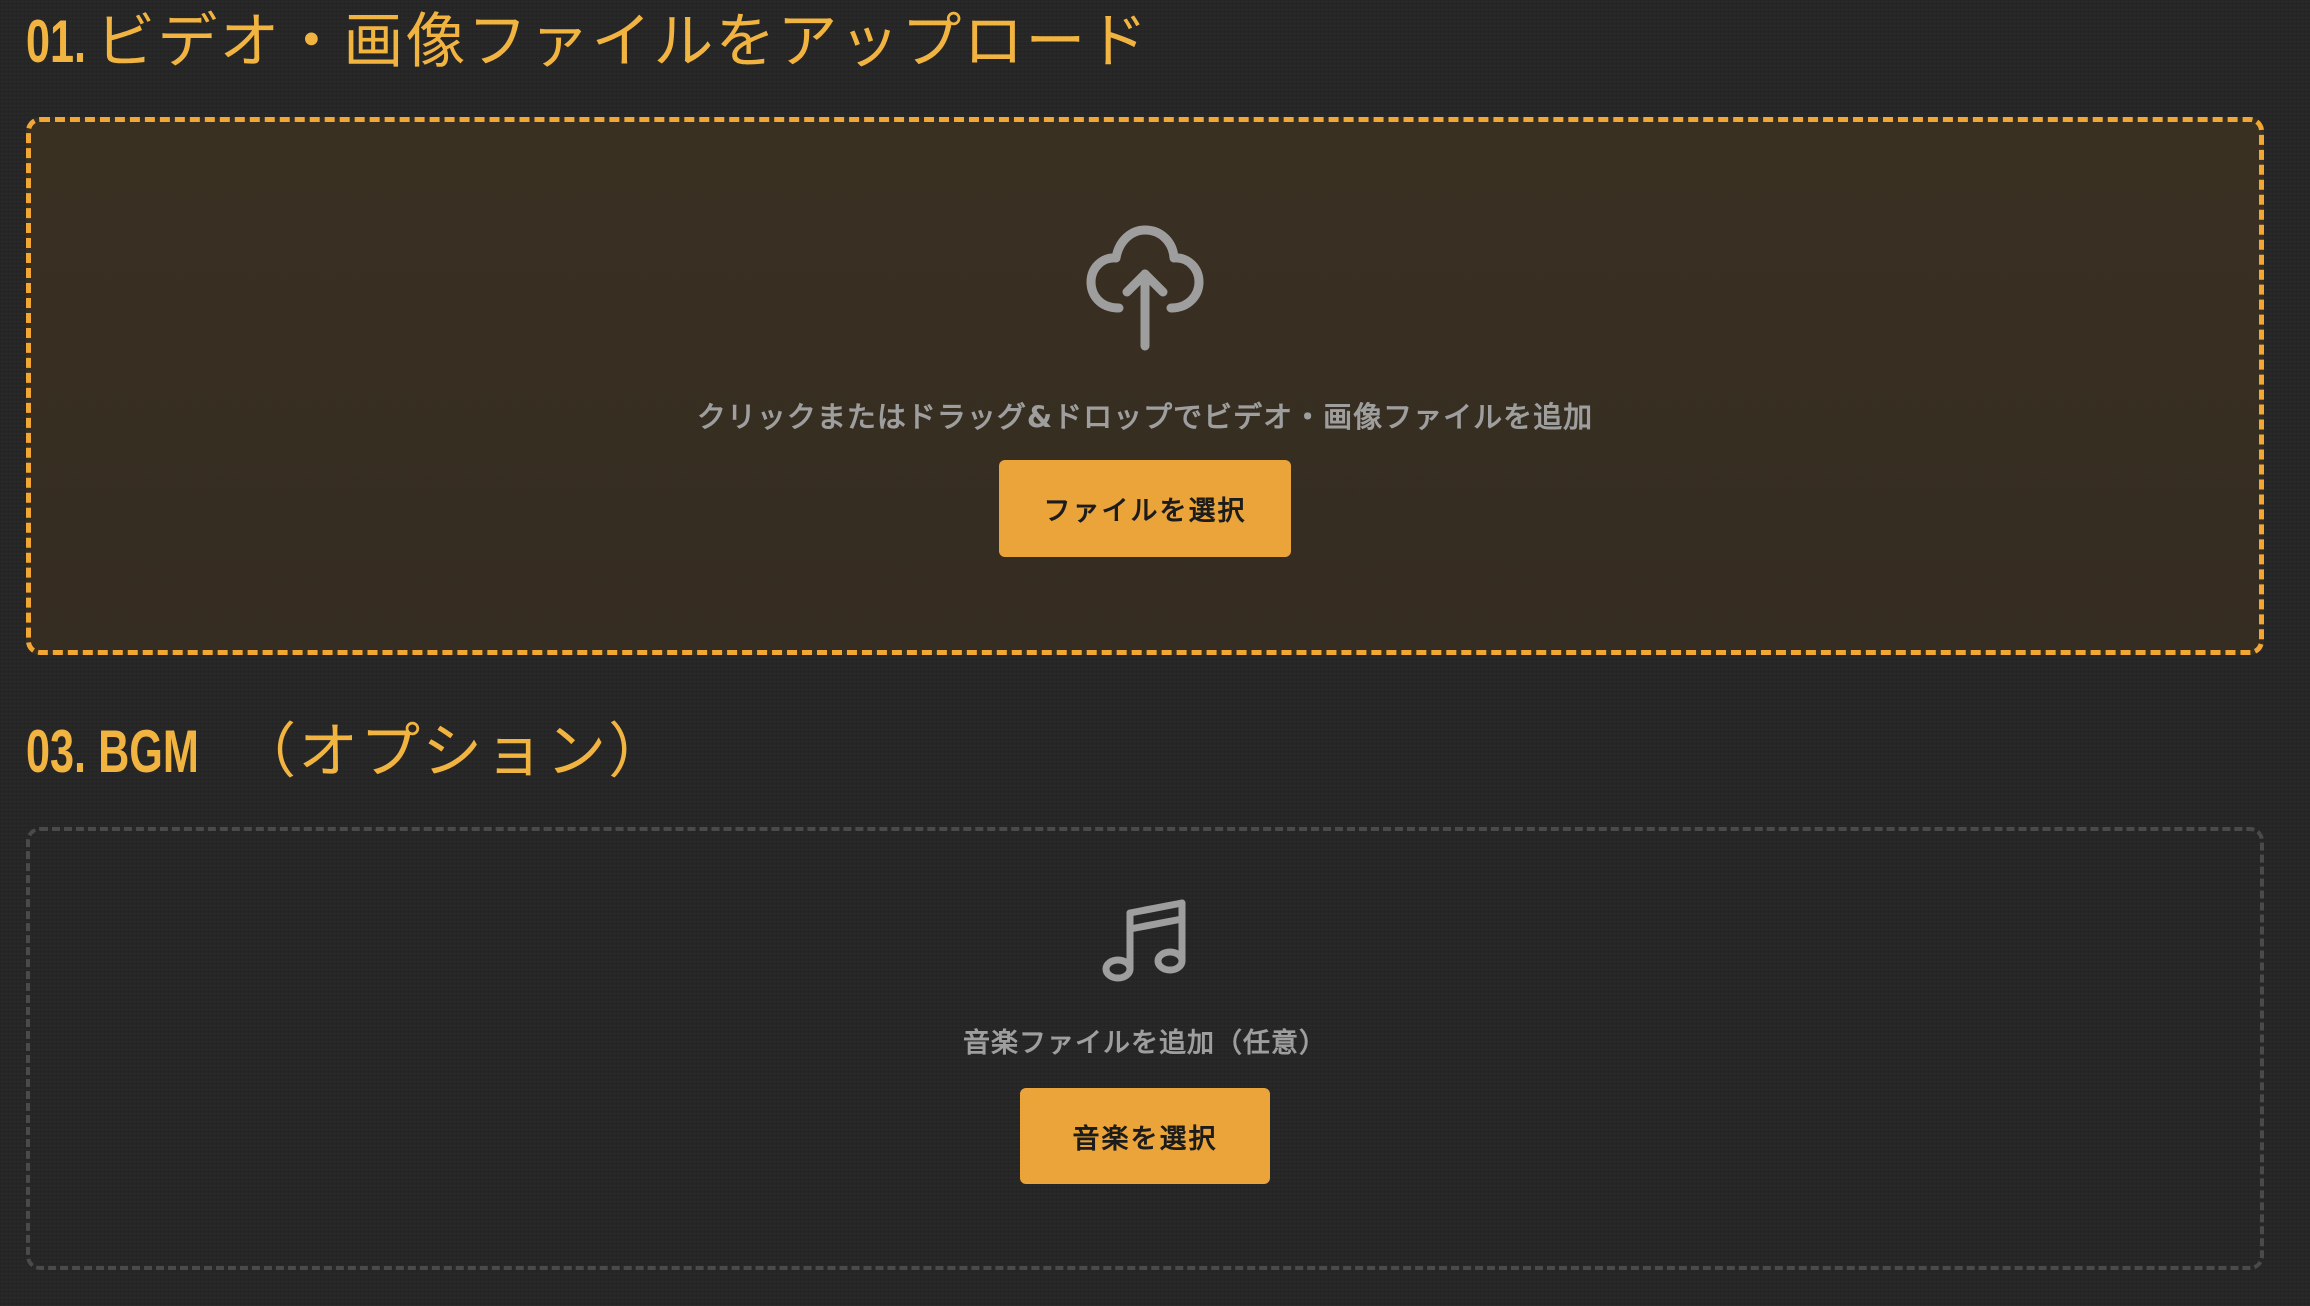  Describe the element at coordinates (56, 751) in the screenshot. I see `bgm-section-number-value: 03.` at that location.